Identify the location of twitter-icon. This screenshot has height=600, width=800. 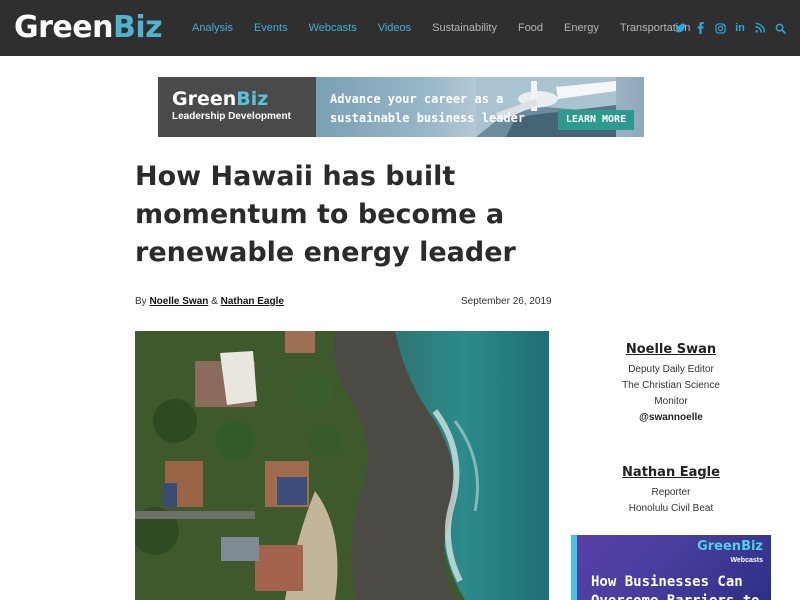
(680, 28).